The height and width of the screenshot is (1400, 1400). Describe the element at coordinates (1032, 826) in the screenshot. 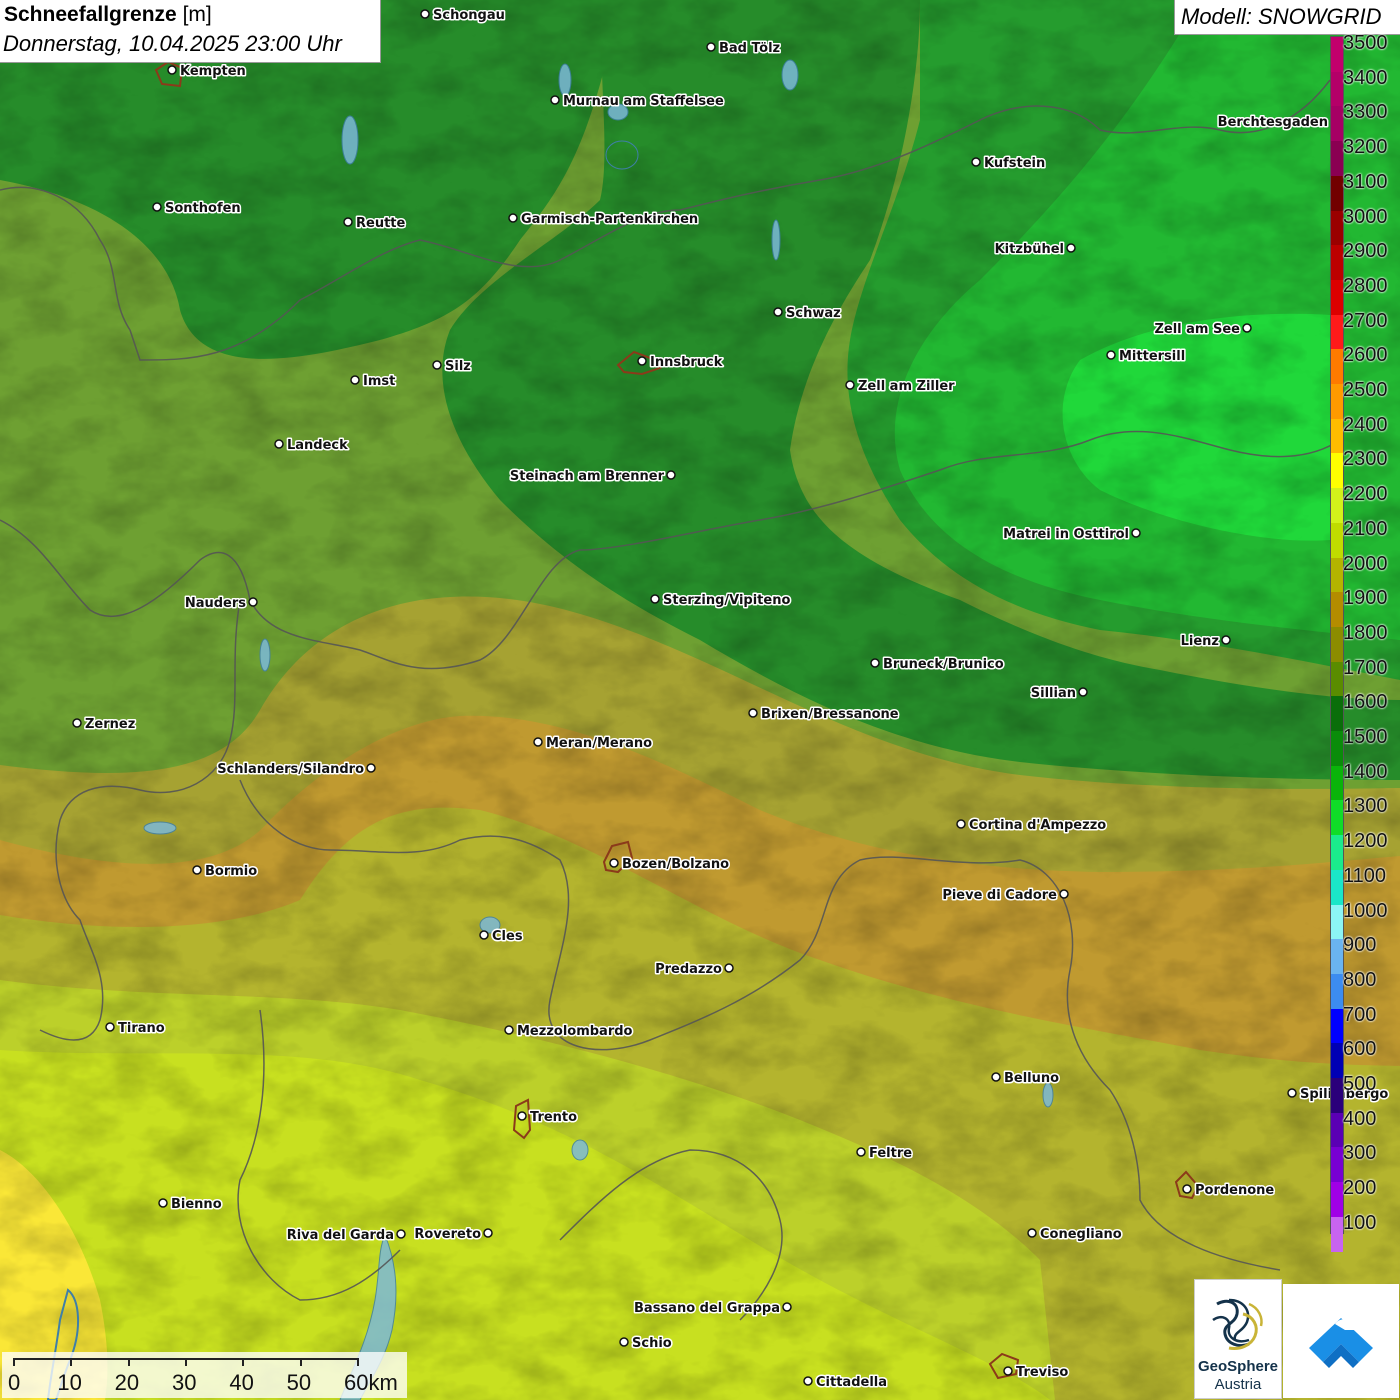

I see `city-marker: Cortina d'Ampezzo` at that location.